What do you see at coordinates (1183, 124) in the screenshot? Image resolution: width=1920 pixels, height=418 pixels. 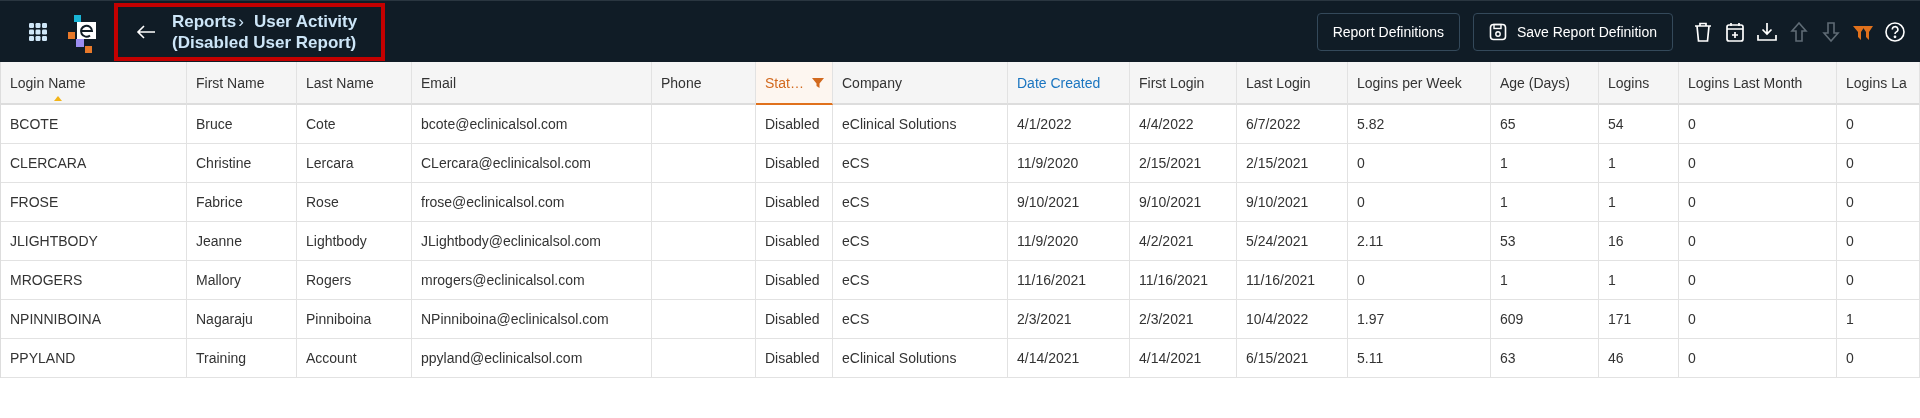 I see `table-cell: 4/4/2022` at bounding box center [1183, 124].